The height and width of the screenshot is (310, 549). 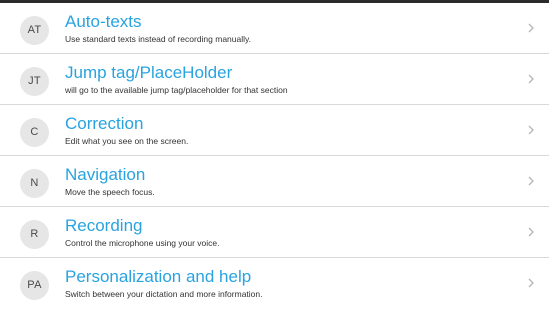 I want to click on avatar: JT, so click(x=34, y=81).